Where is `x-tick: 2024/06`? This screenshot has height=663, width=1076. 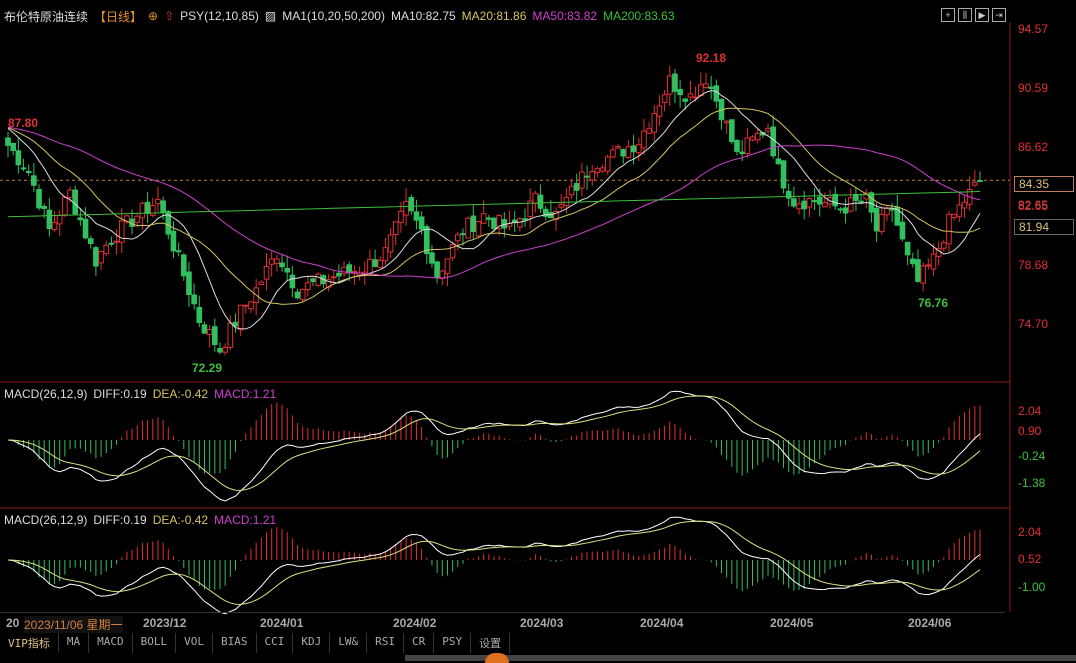
x-tick: 2024/06 is located at coordinates (930, 623).